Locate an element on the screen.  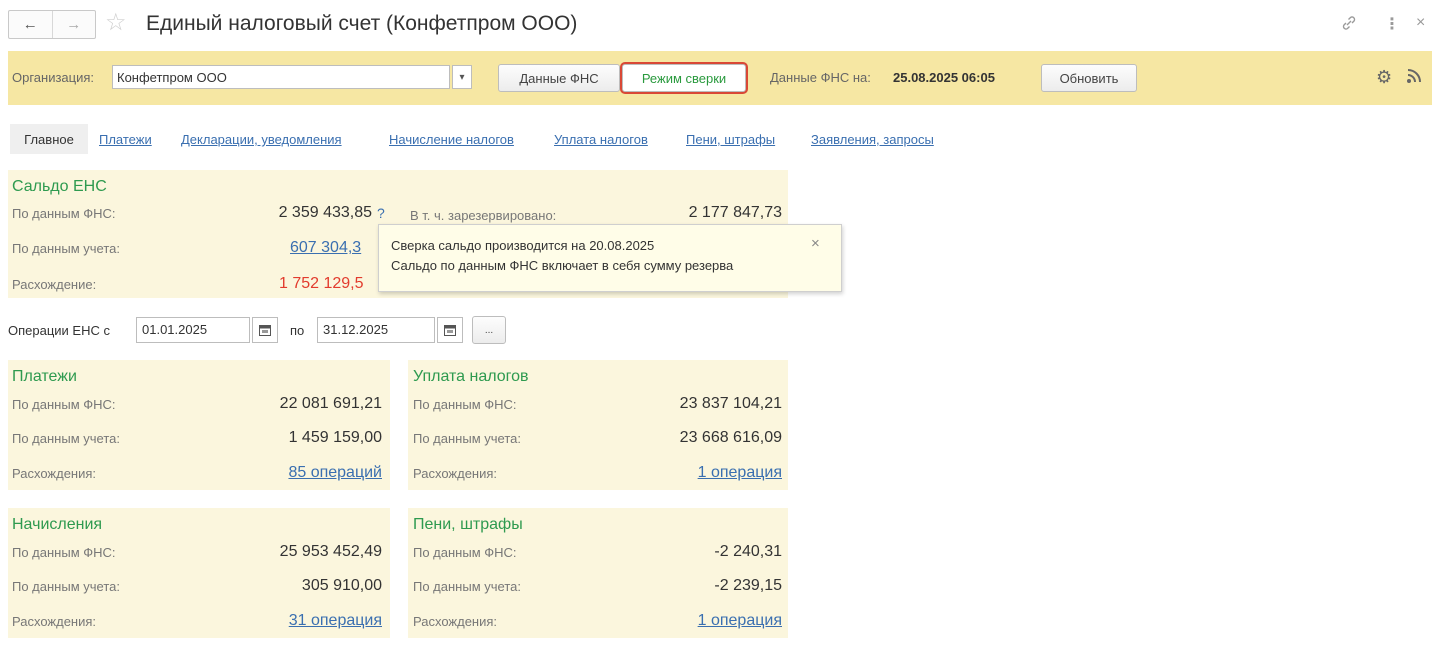
reconcile-mode-button: Режим сверки is located at coordinates (684, 78).